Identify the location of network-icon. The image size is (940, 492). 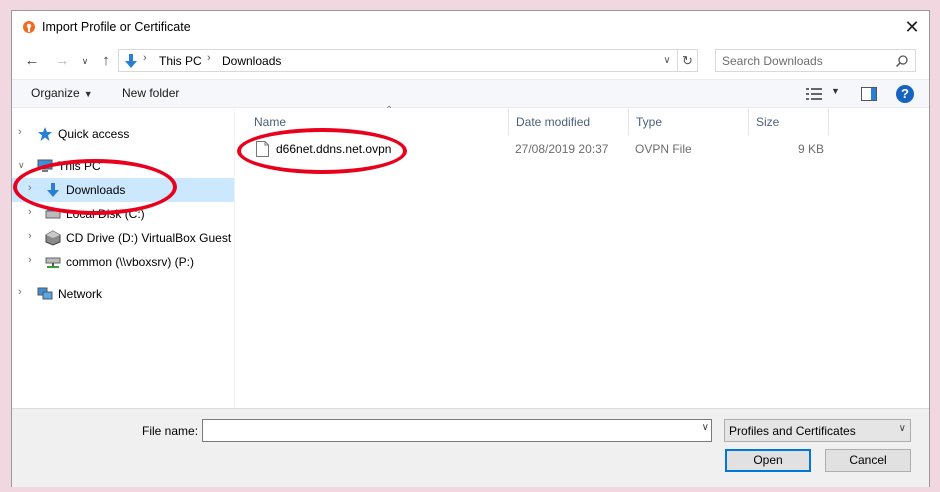
(45, 293).